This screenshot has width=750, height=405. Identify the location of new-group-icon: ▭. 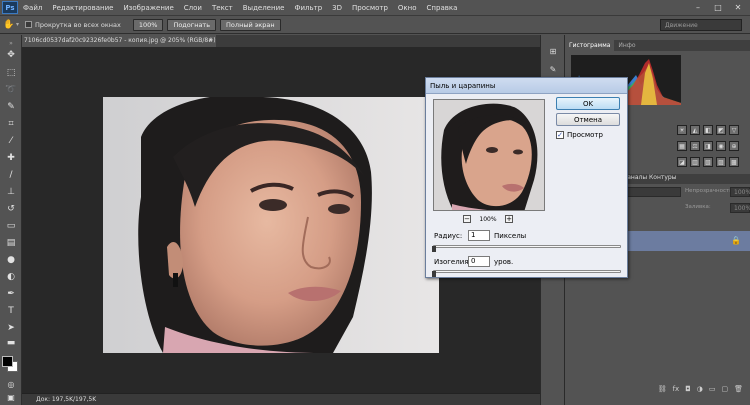
(712, 389).